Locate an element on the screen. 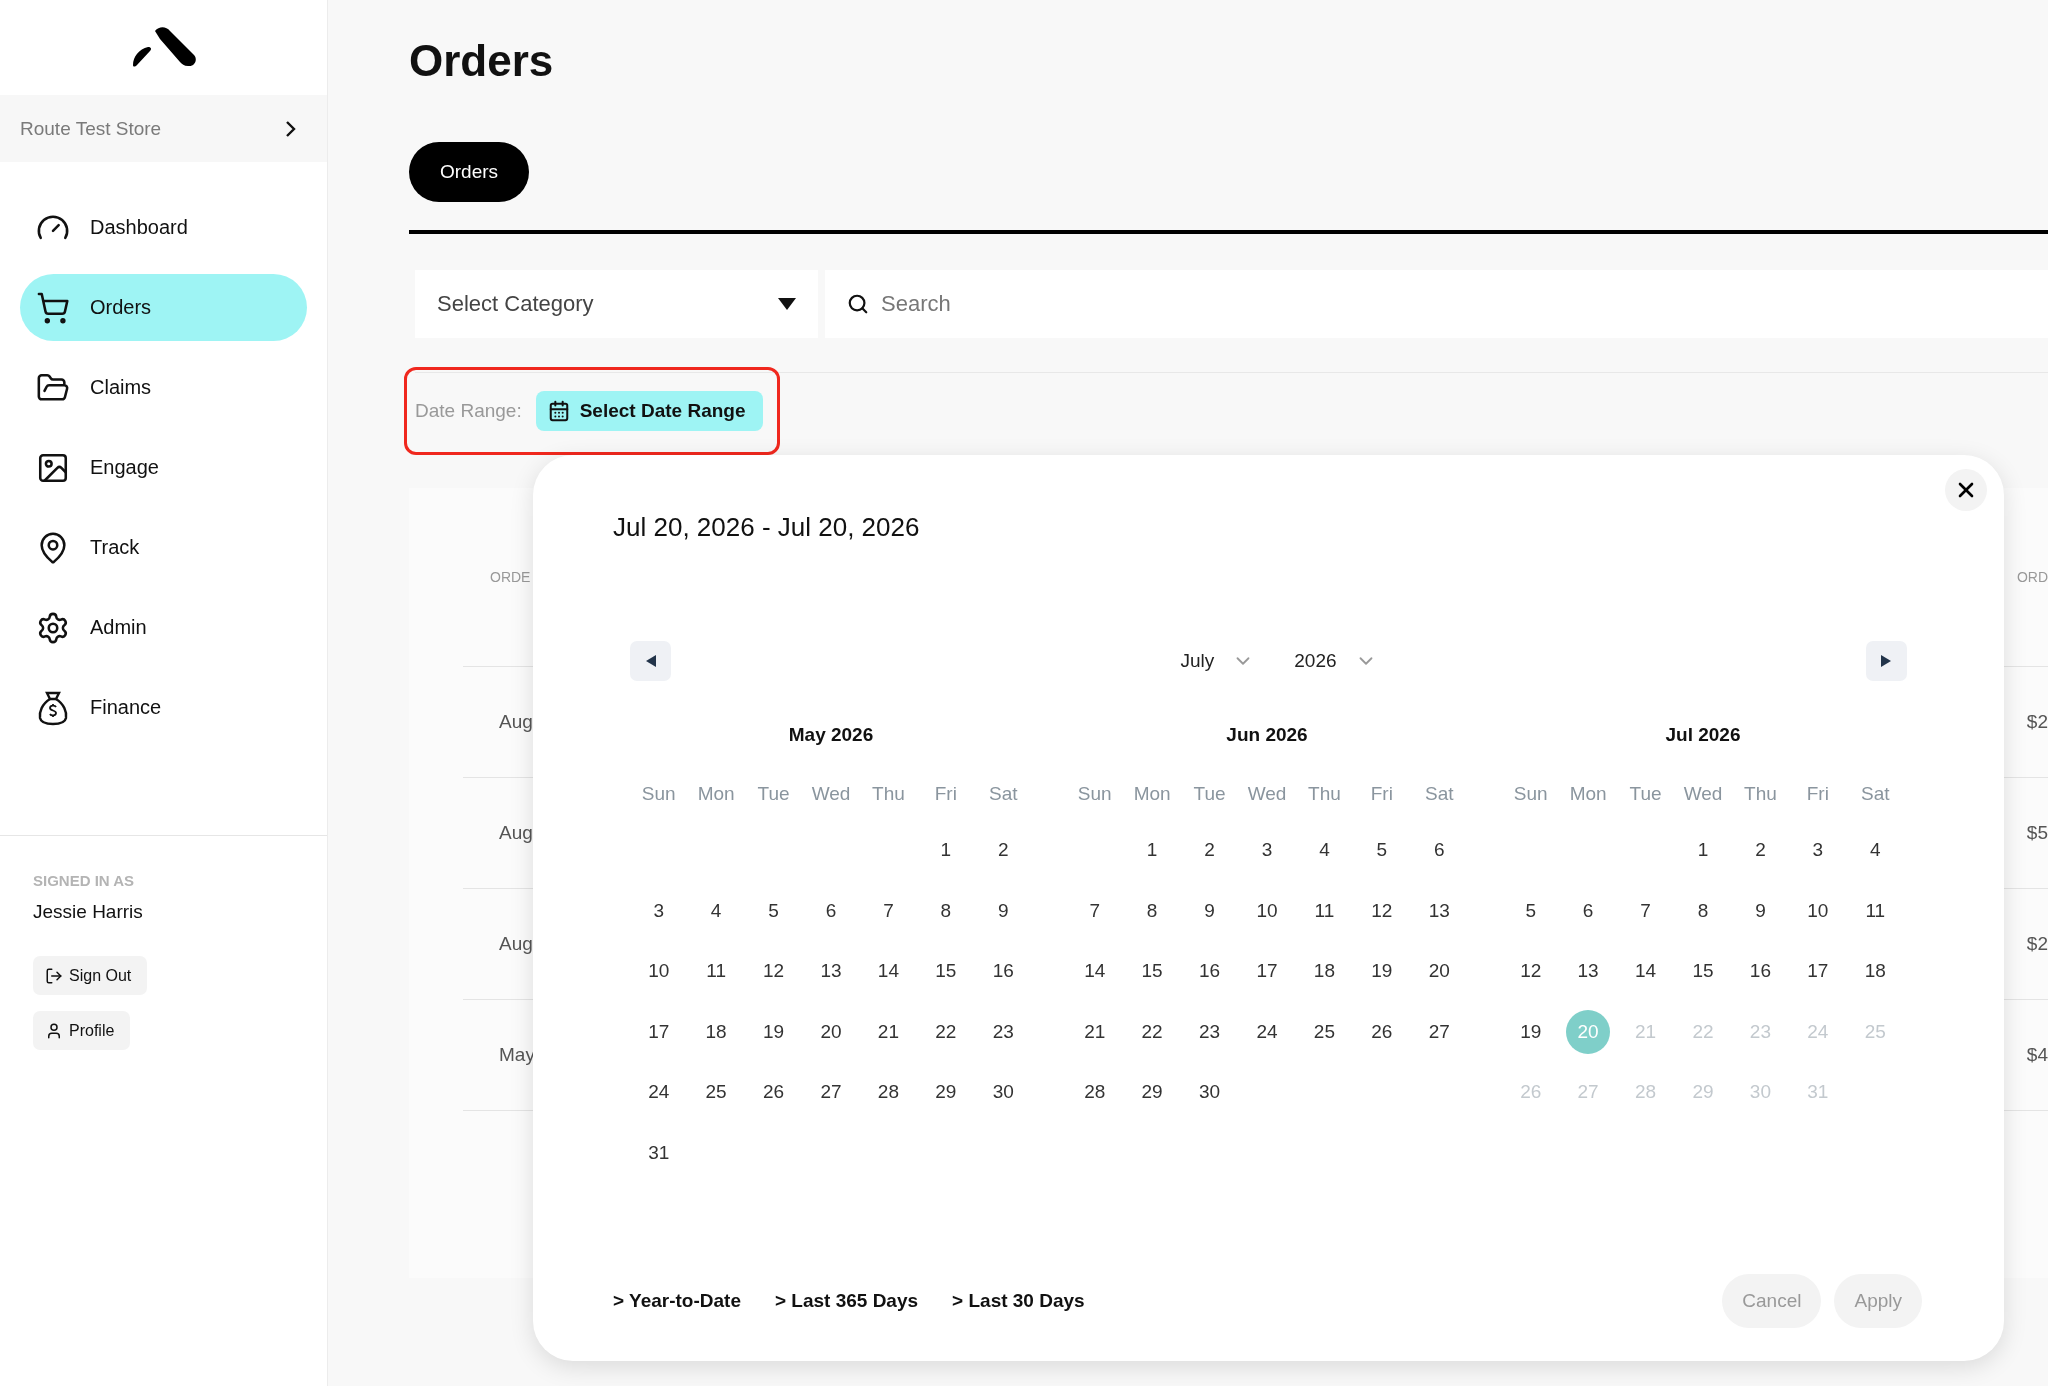 This screenshot has height=1386, width=2048. calendar-day: 15 is located at coordinates (1703, 971).